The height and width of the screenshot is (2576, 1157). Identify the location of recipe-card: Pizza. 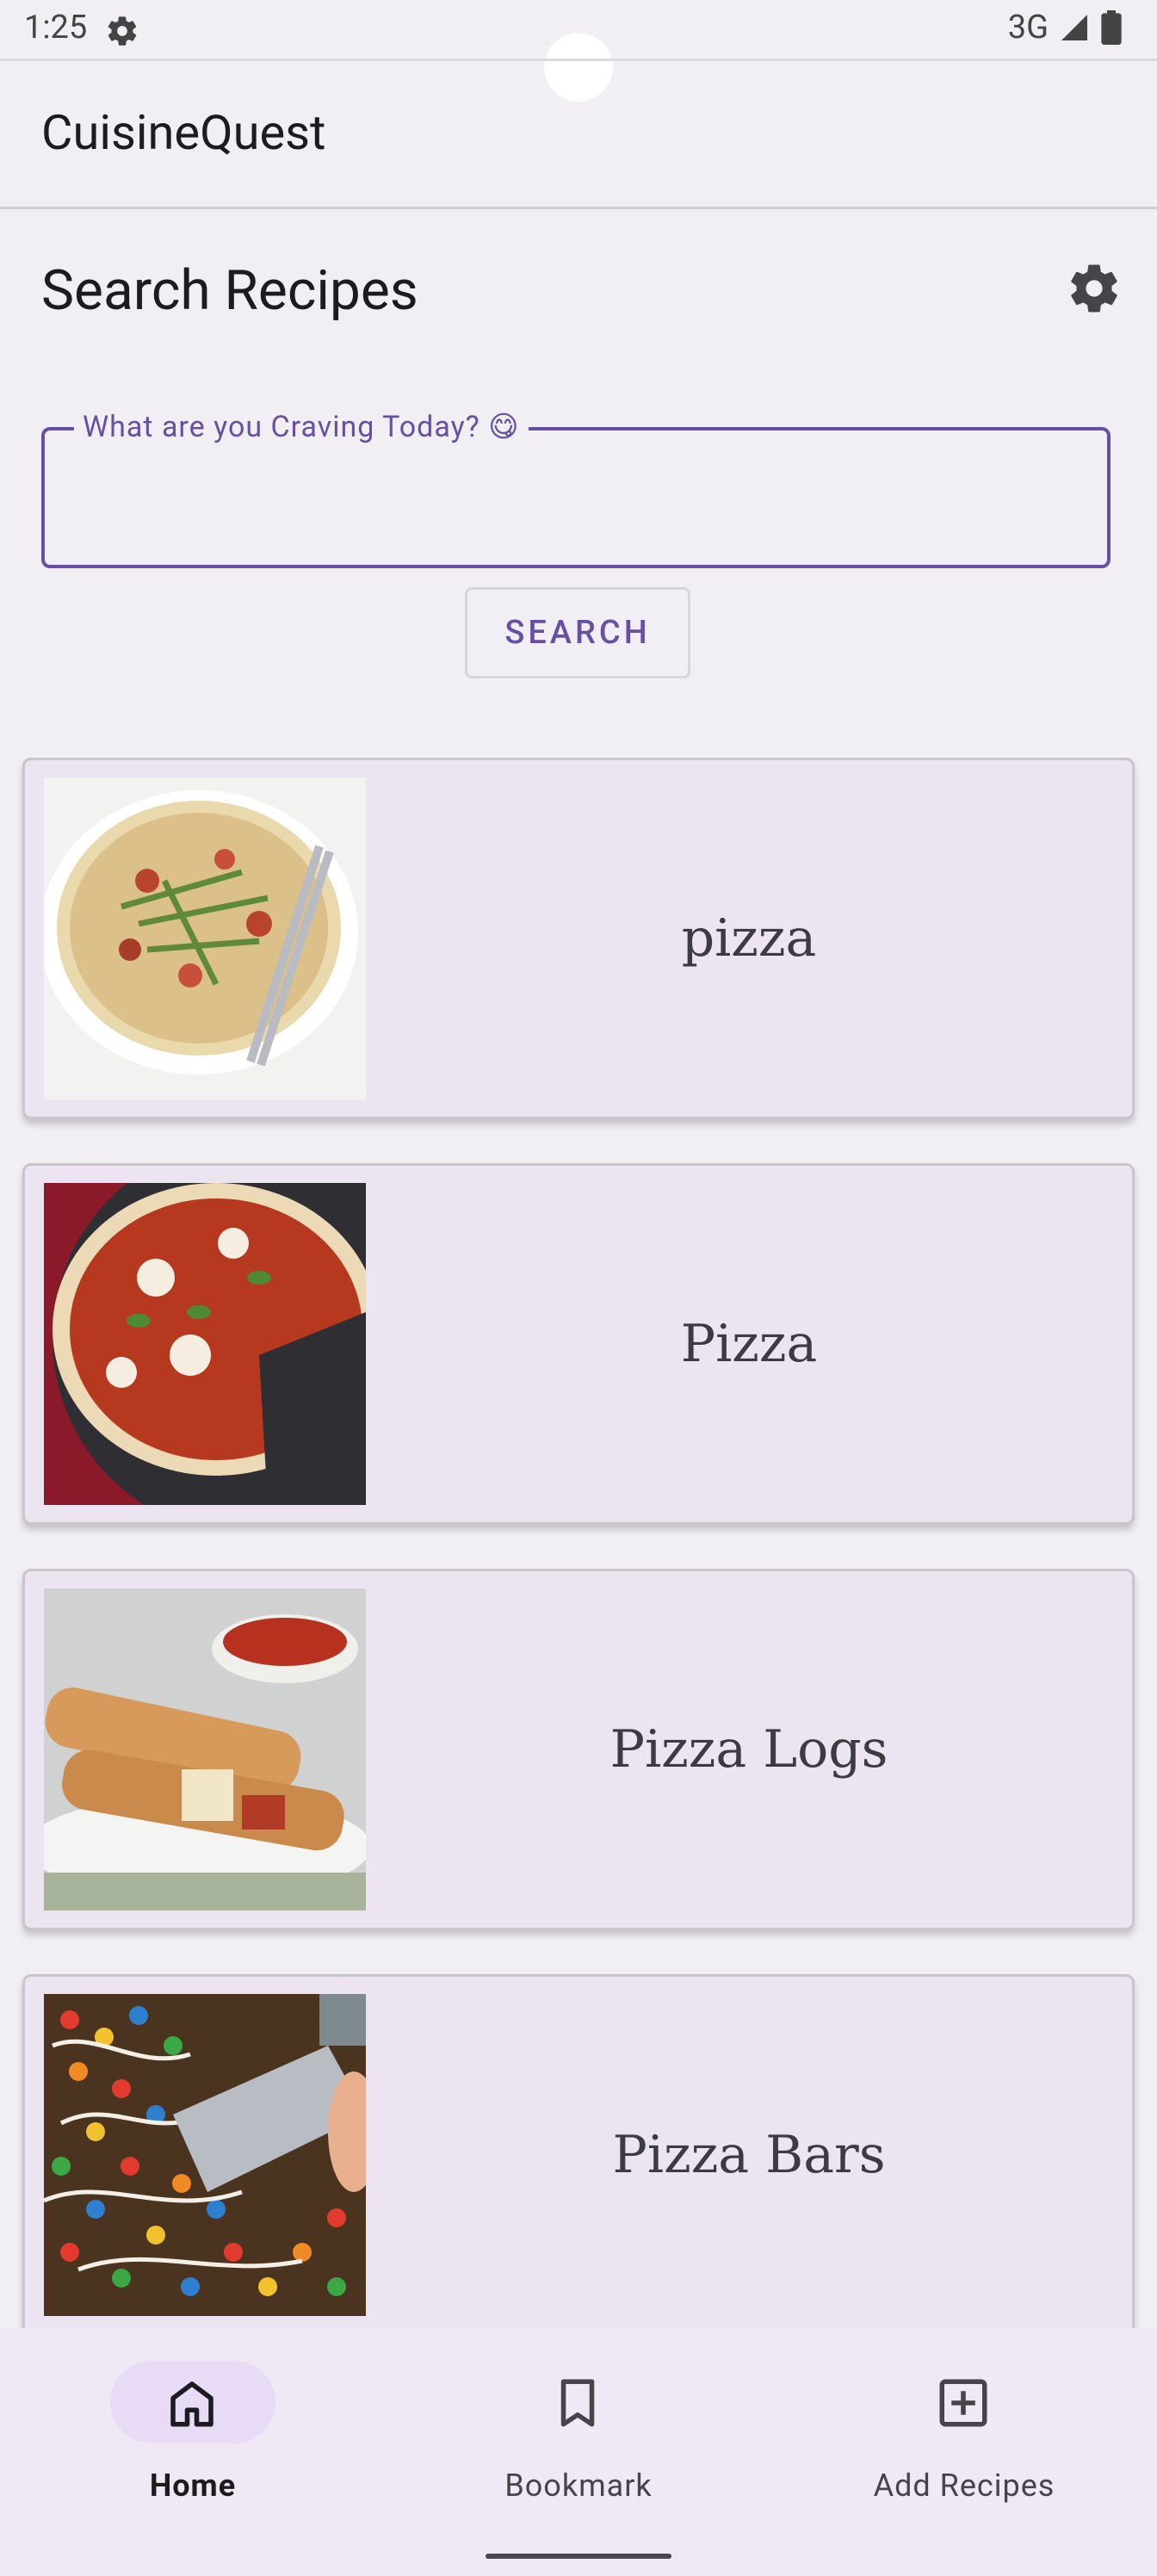
(579, 1344).